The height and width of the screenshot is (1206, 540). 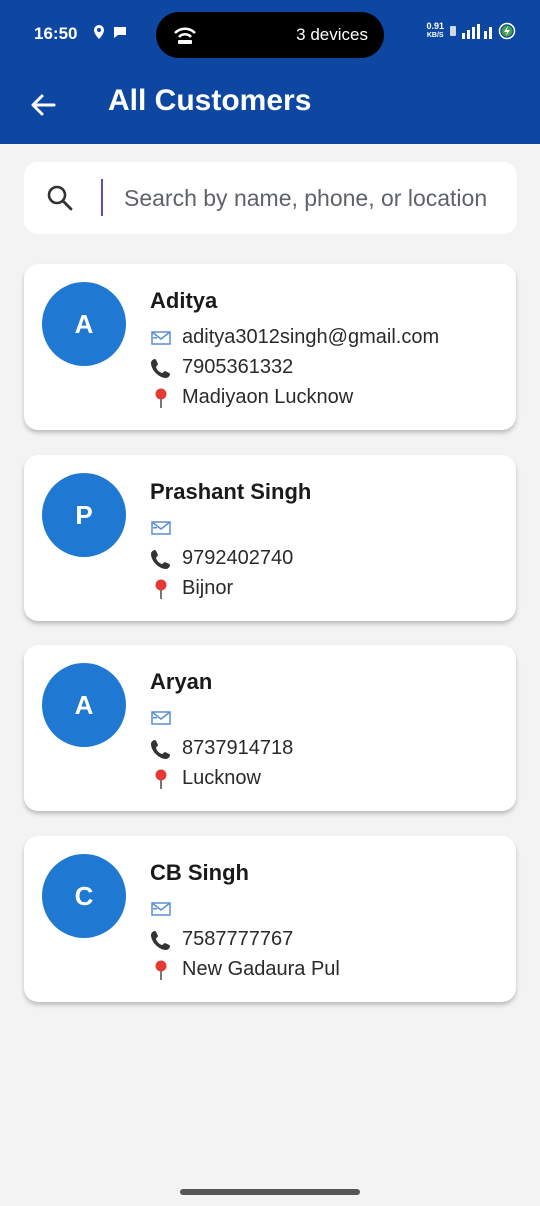 What do you see at coordinates (231, 491) in the screenshot?
I see `customer-name: Prashant Singh` at bounding box center [231, 491].